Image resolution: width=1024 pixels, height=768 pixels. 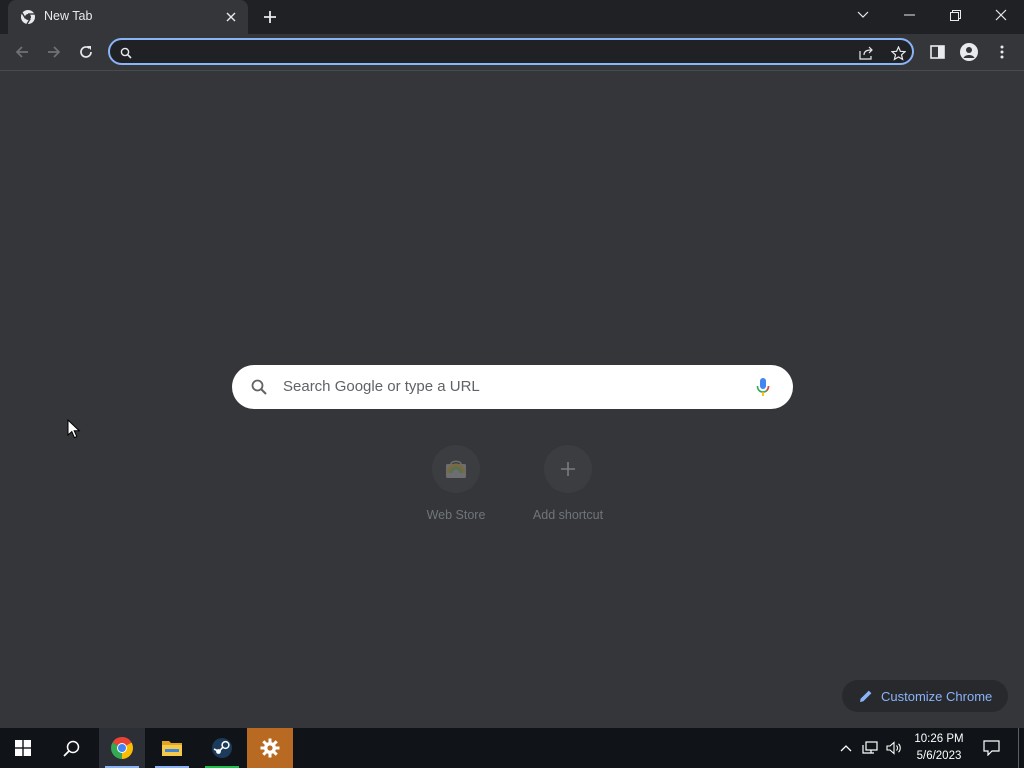 What do you see at coordinates (231, 17) in the screenshot?
I see `tab-close-icon` at bounding box center [231, 17].